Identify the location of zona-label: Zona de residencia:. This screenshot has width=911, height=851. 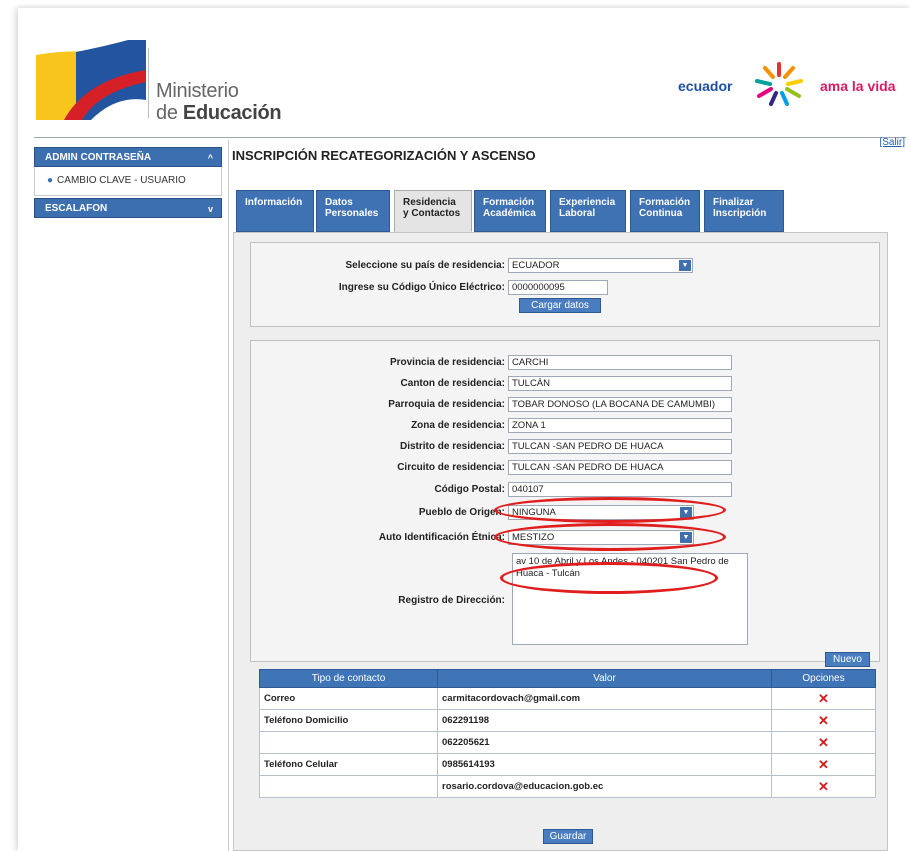
(458, 425).